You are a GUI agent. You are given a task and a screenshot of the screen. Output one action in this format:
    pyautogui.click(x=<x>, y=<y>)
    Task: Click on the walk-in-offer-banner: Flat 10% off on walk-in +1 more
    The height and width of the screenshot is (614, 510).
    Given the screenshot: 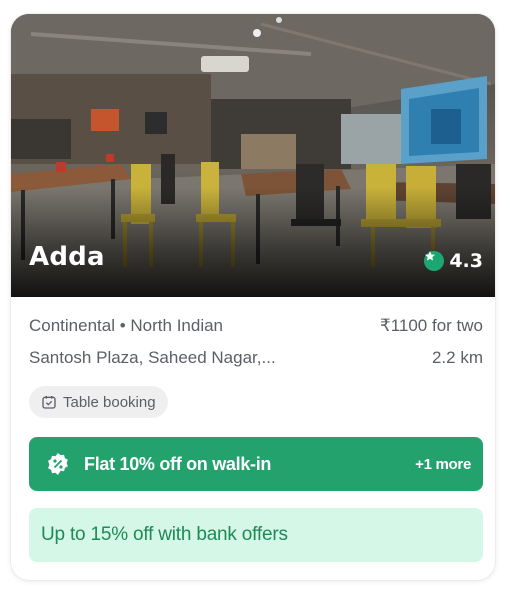 What is the action you would take?
    pyautogui.click(x=256, y=464)
    